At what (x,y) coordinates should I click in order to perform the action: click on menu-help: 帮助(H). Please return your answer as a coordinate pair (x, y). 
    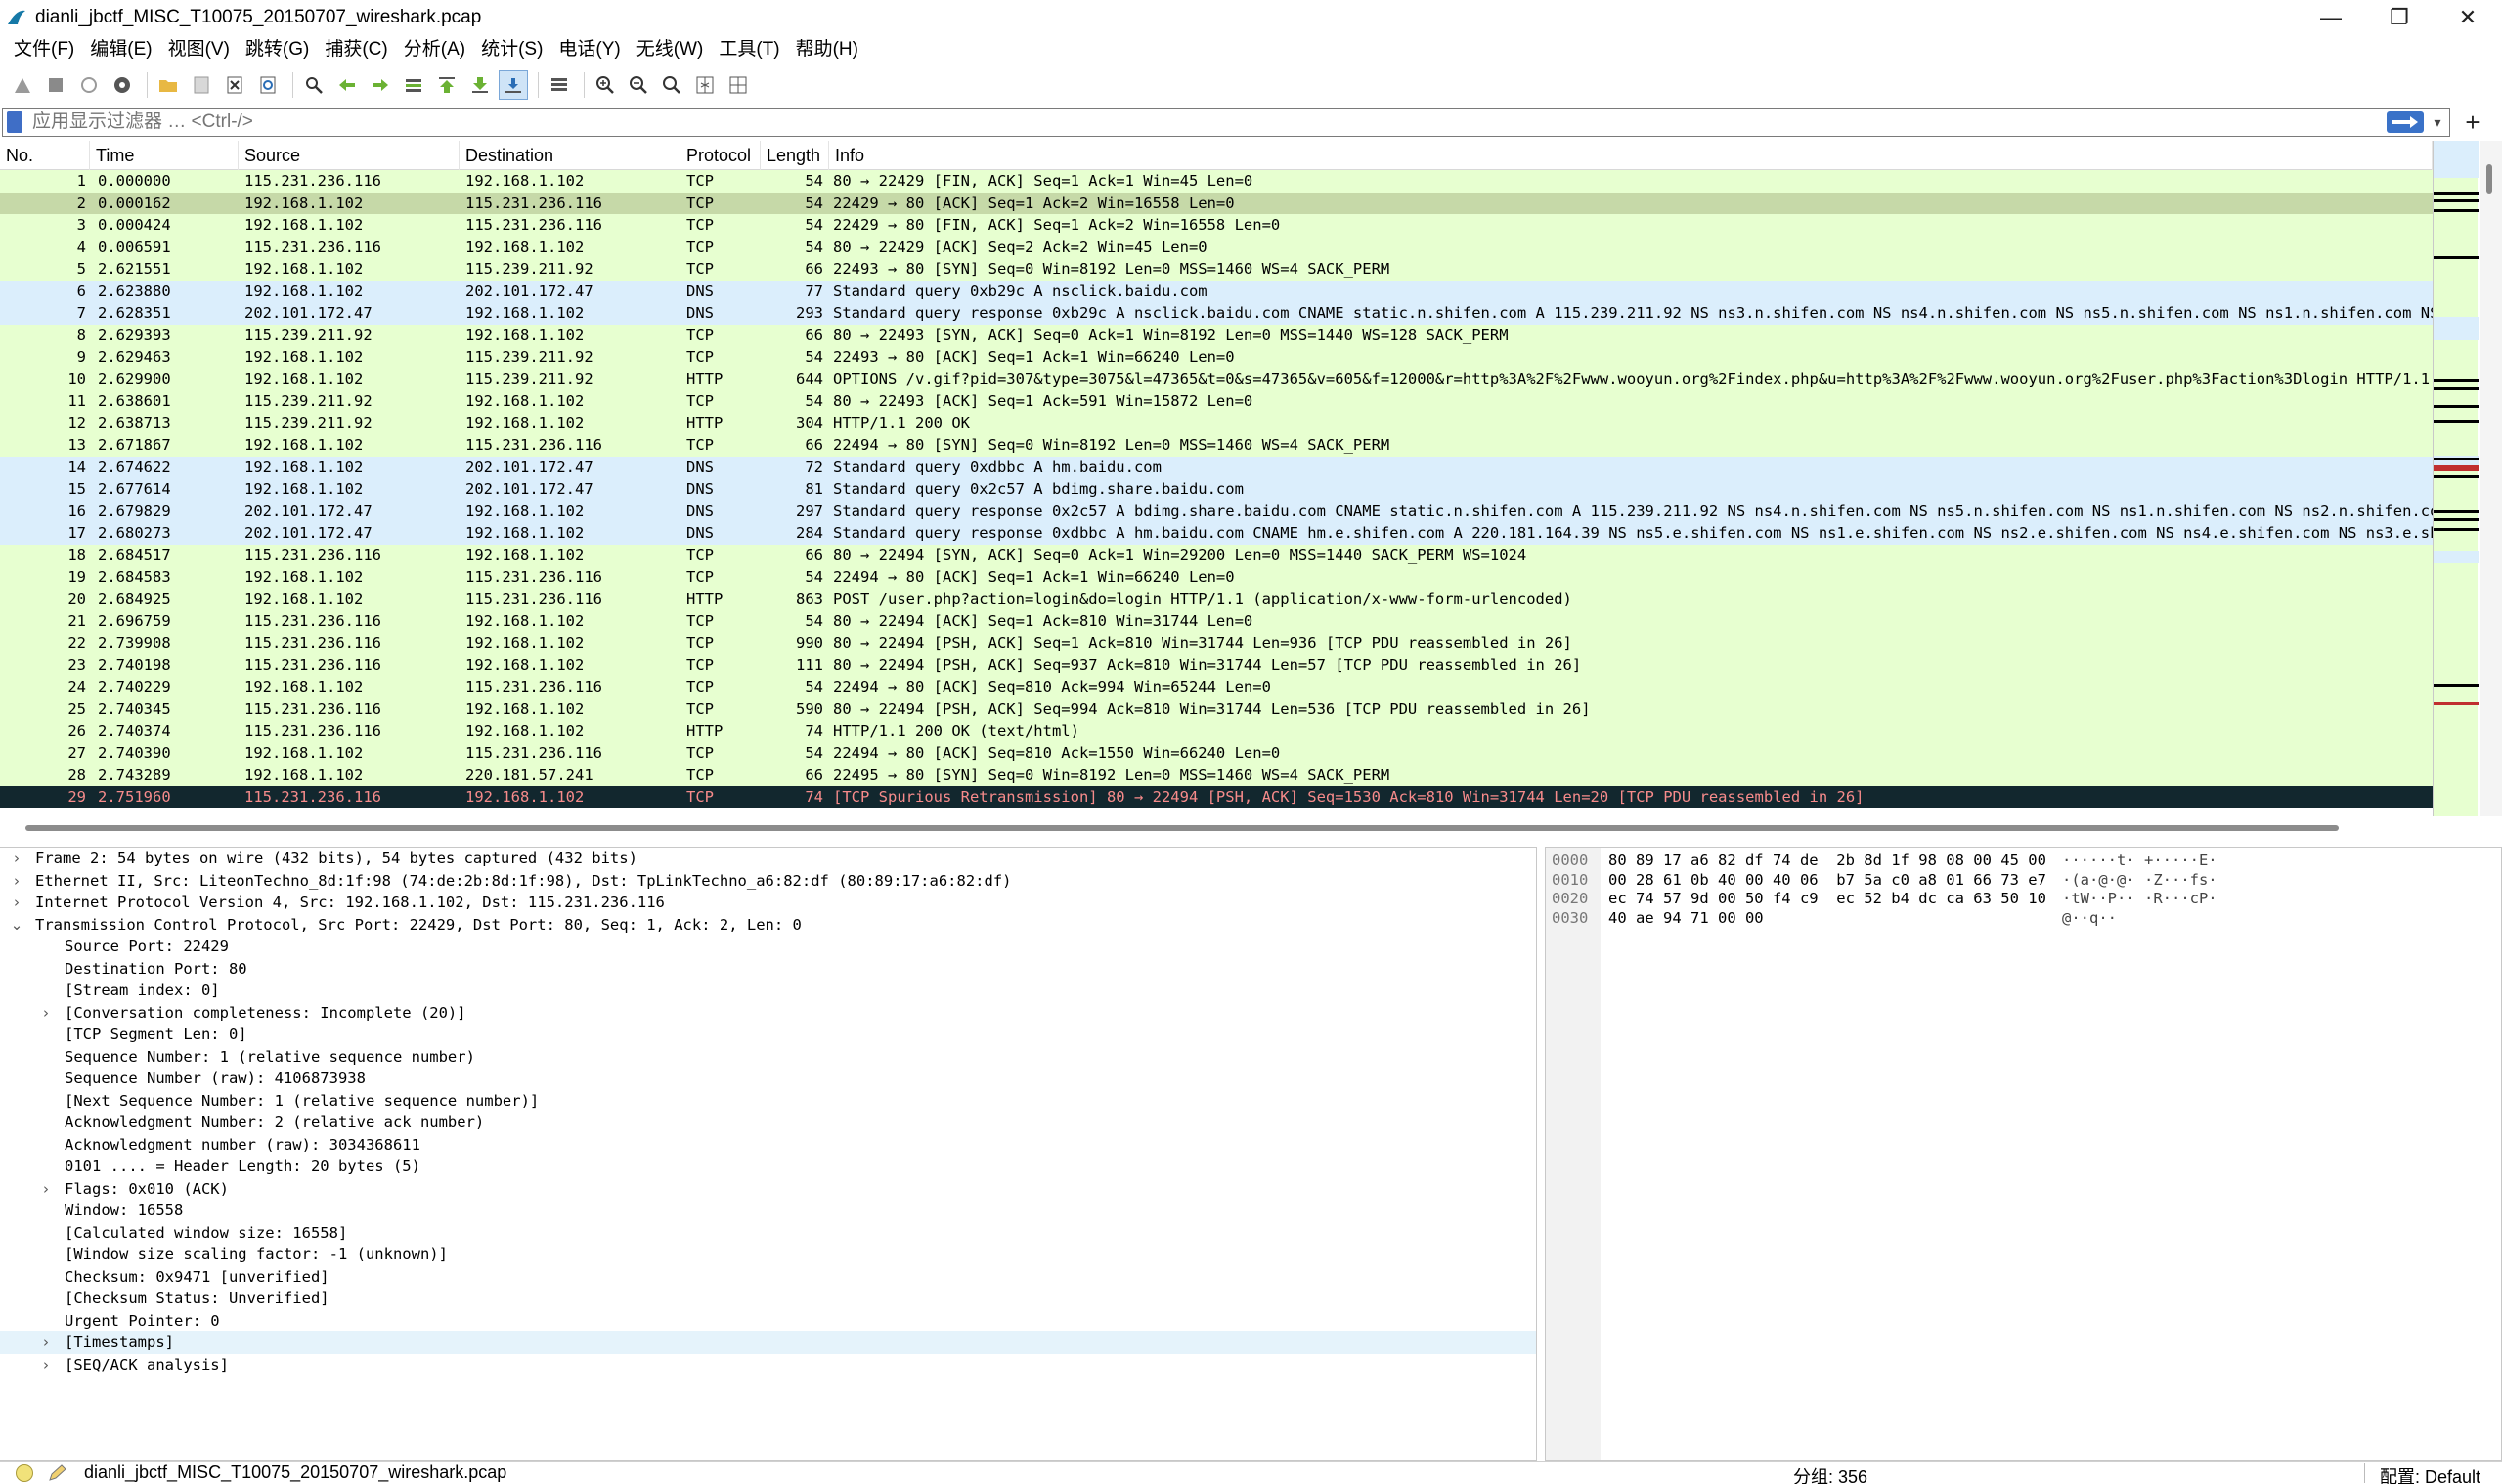
    Looking at the image, I should click on (827, 49).